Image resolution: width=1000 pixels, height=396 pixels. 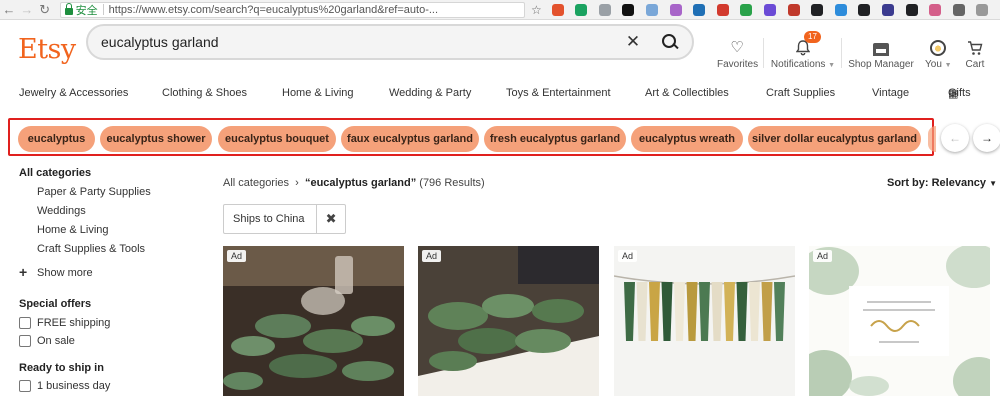 I want to click on subcategory-link: Craft Supplies & Tools, so click(x=91, y=249).